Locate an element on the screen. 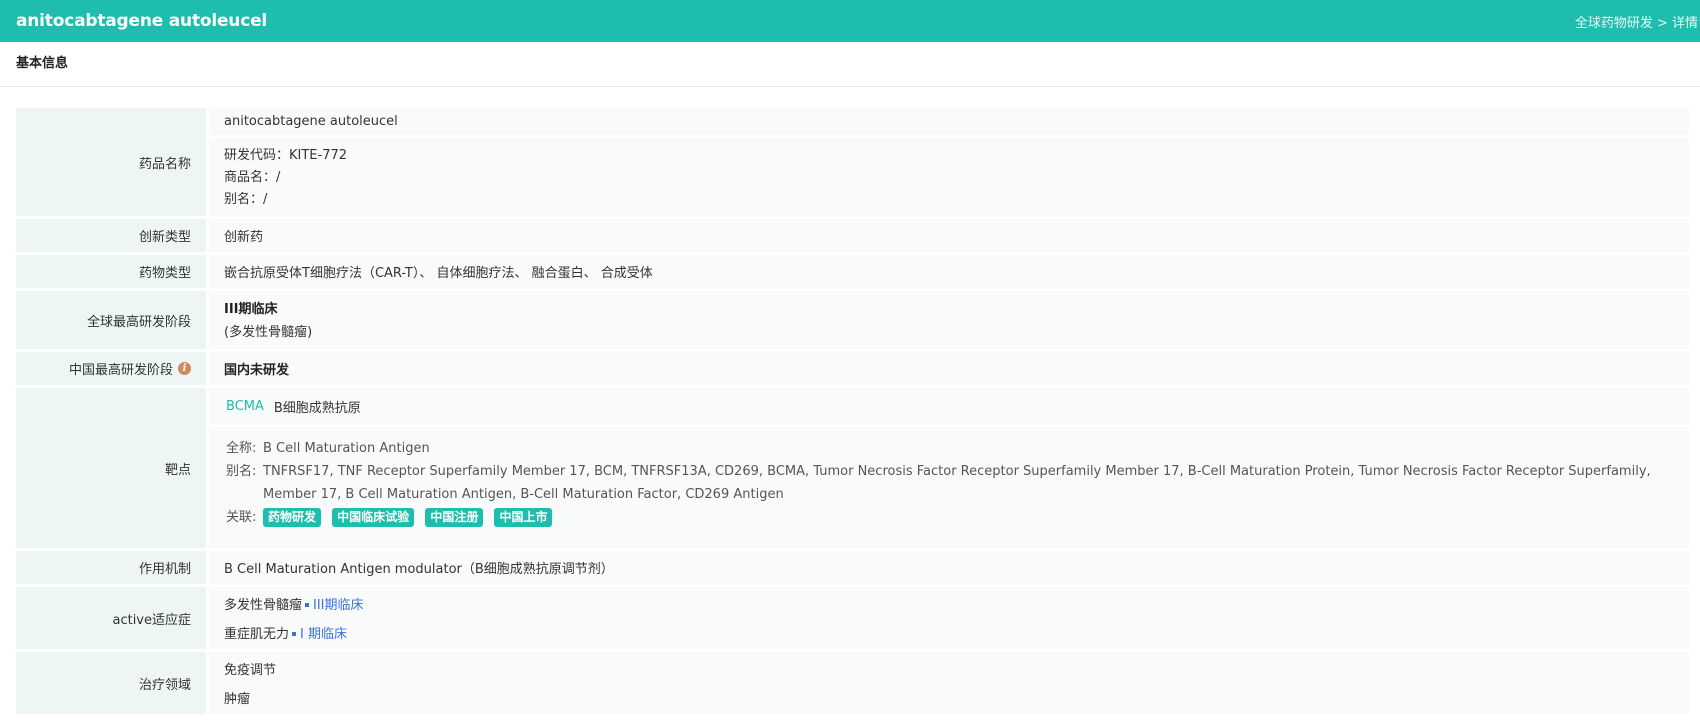 Image resolution: width=1700 pixels, height=728 pixels. row-label: 创新类型 is located at coordinates (111, 235).